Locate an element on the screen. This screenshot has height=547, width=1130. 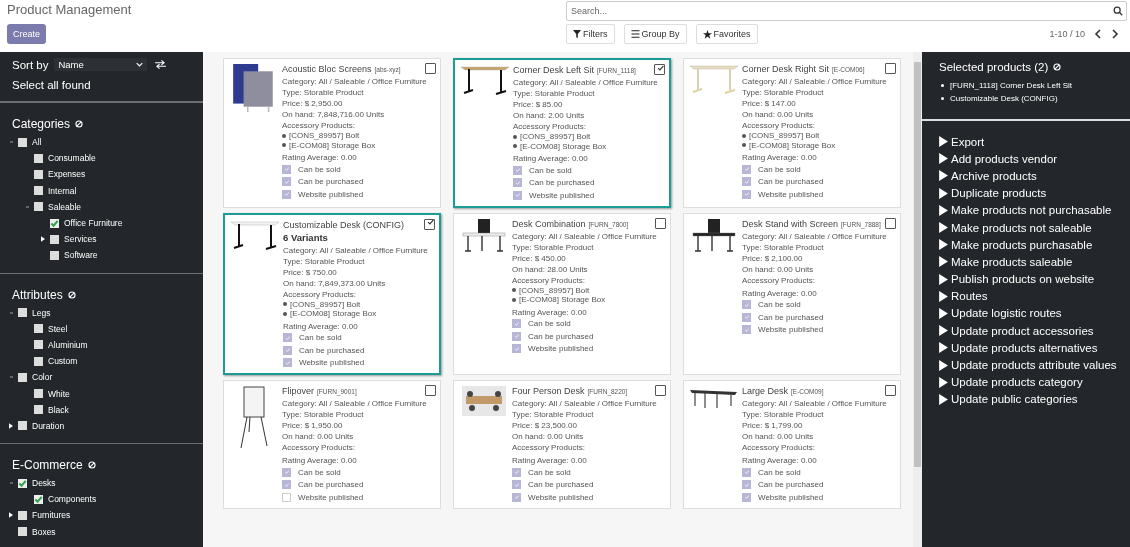
on-hand-text: On hand: 0.00 Units is located at coordinates (548, 436).